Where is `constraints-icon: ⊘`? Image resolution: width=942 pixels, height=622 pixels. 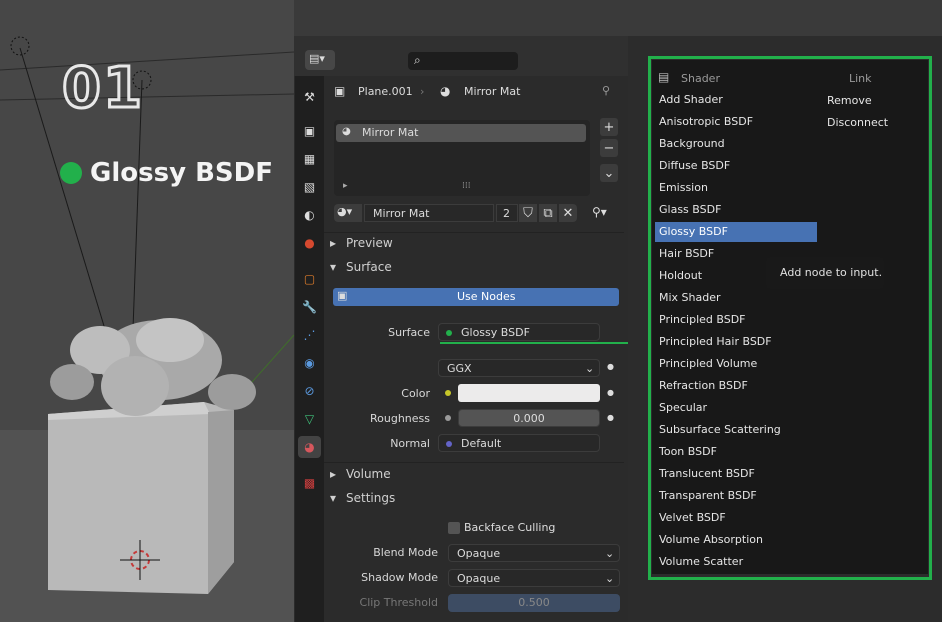 constraints-icon: ⊘ is located at coordinates (309, 391).